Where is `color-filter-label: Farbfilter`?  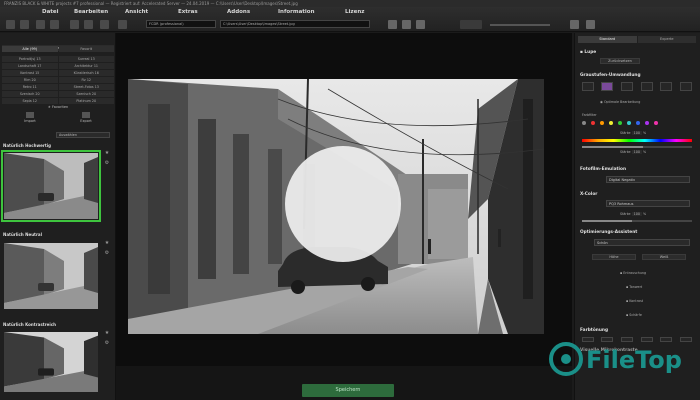 color-filter-label: Farbfilter is located at coordinates (589, 115).